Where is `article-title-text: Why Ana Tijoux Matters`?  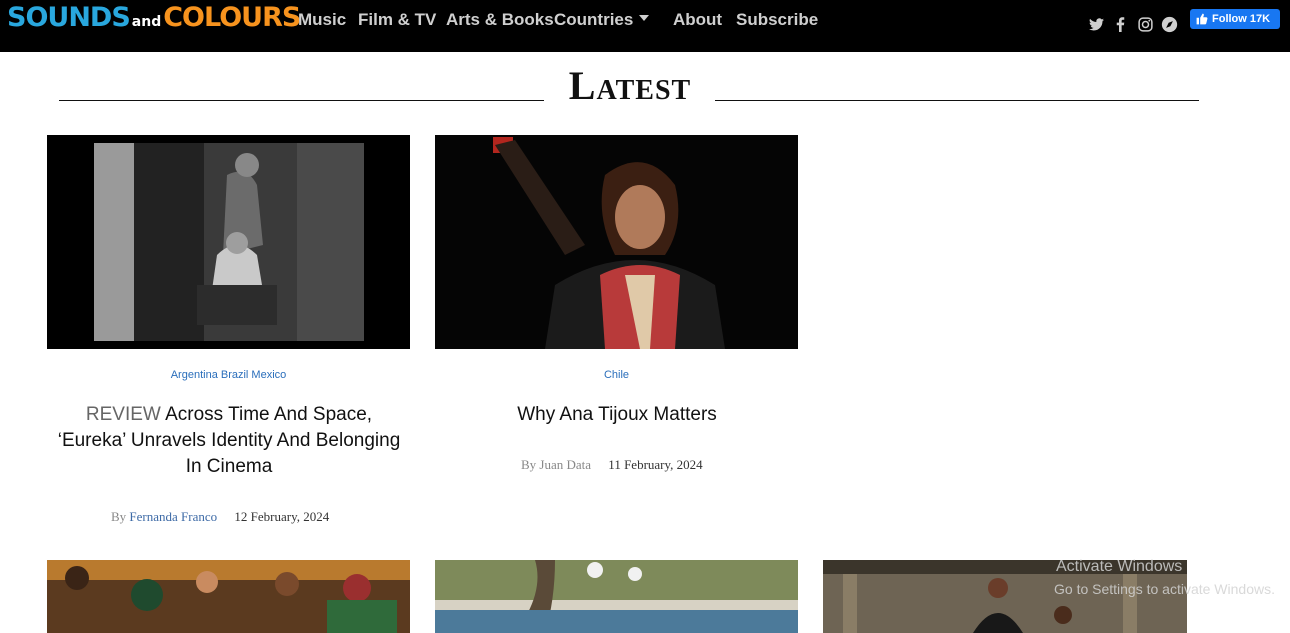 article-title-text: Why Ana Tijoux Matters is located at coordinates (617, 414).